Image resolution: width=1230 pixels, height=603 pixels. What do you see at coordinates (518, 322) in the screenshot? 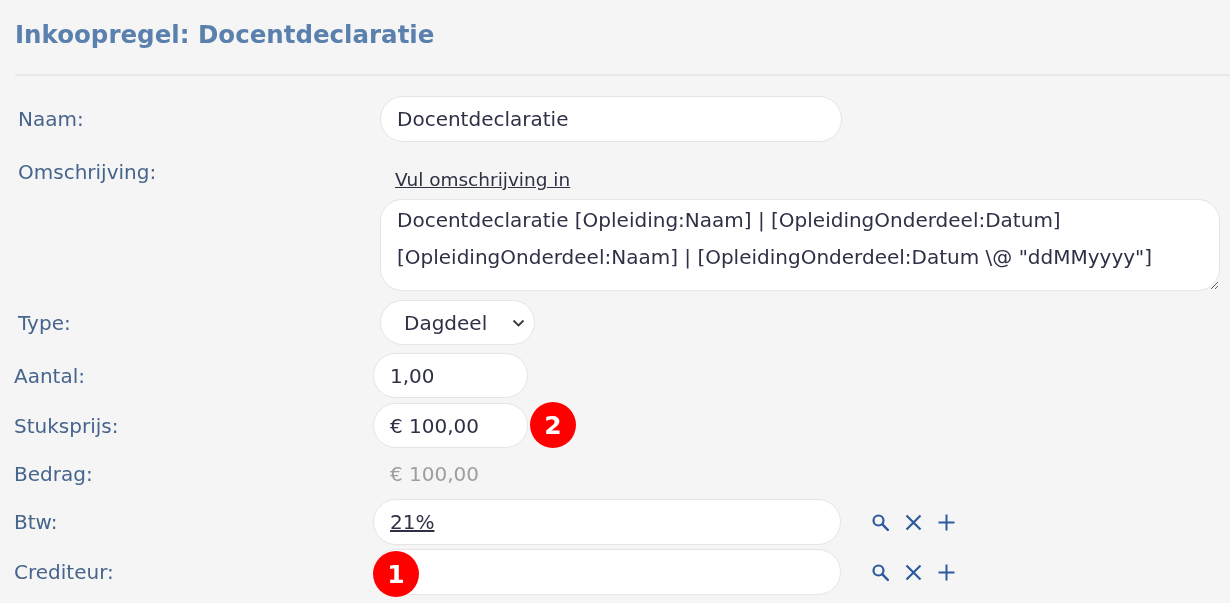
I see `chevron-down-icon` at bounding box center [518, 322].